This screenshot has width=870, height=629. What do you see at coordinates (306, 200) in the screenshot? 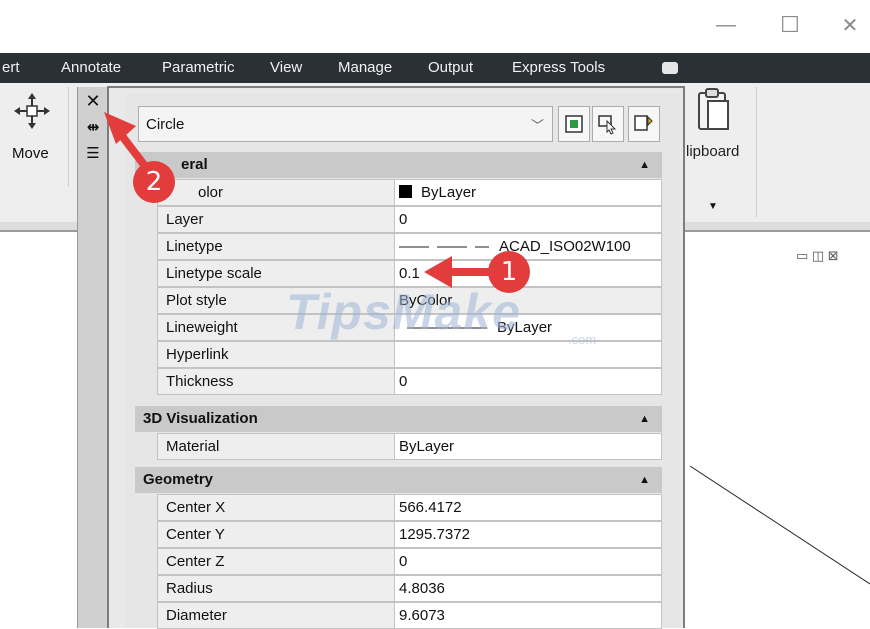
I see `annotation-arrows` at bounding box center [306, 200].